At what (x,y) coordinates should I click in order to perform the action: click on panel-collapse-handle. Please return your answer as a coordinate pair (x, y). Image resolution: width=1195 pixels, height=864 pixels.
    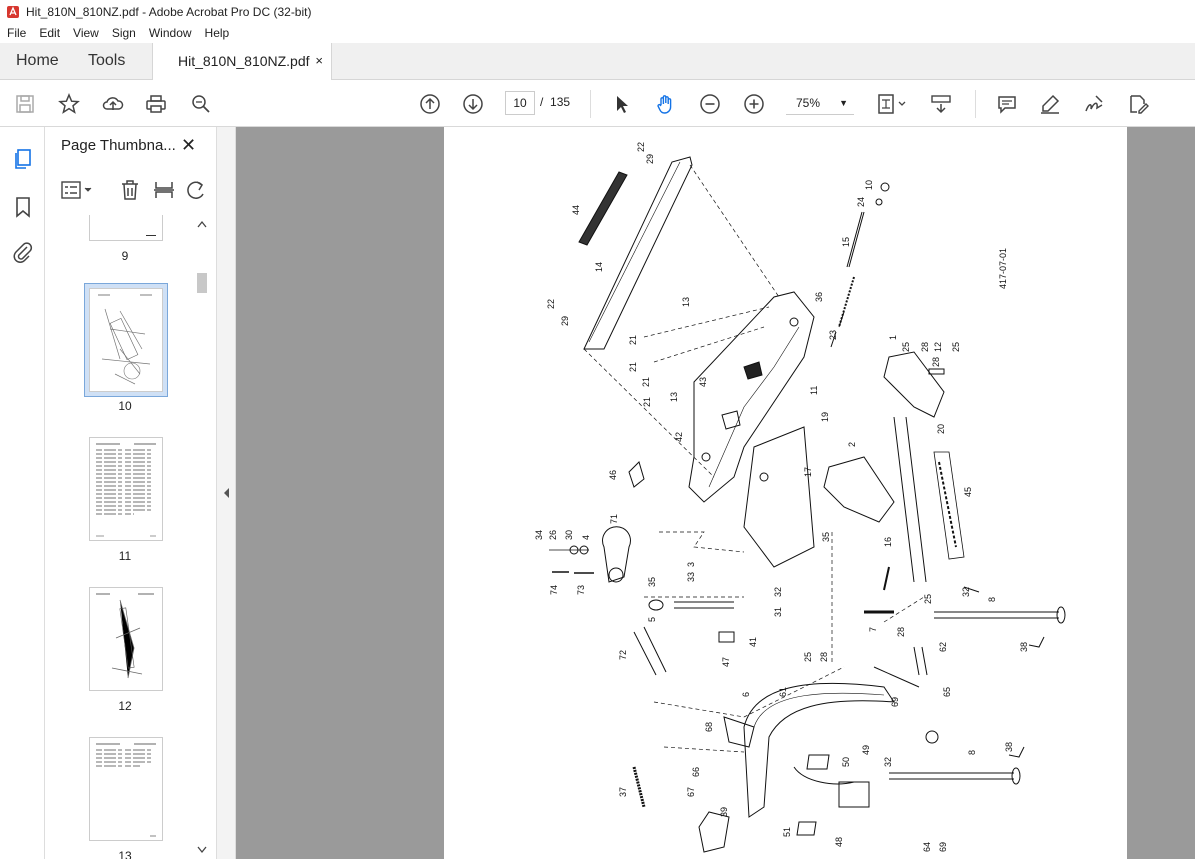
    Looking at the image, I should click on (226, 493).